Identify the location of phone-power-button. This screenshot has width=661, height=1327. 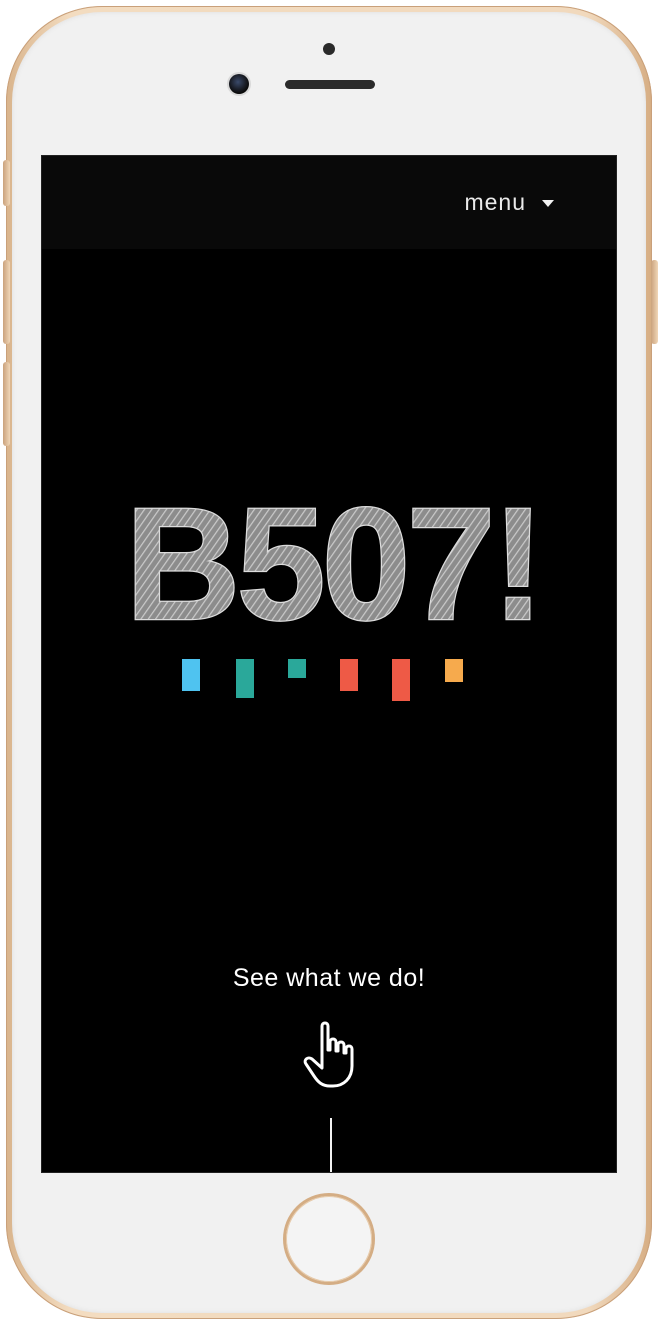
(654, 302).